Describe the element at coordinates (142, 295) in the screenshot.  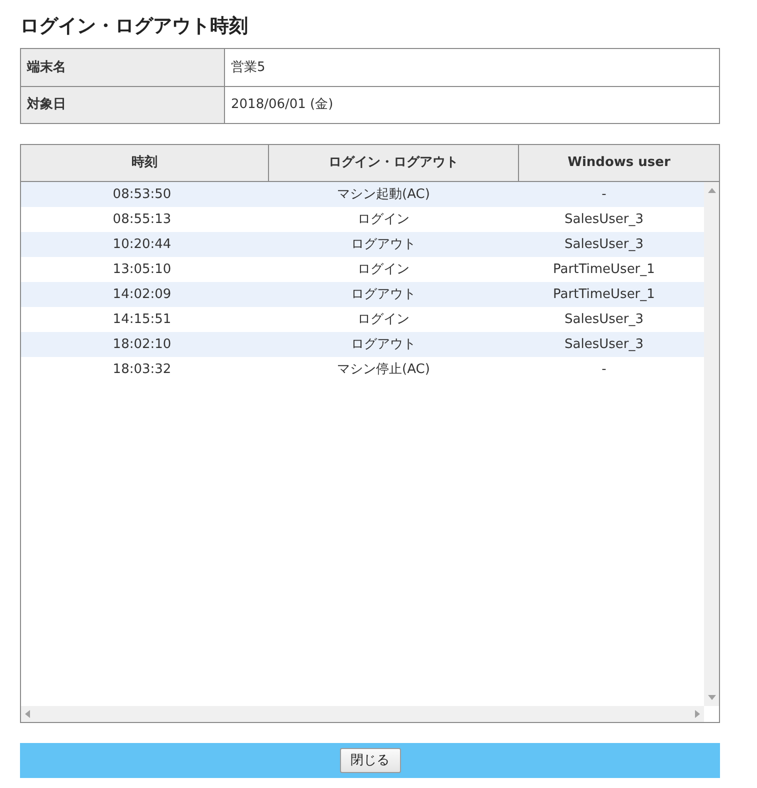
I see `table-cell-text: 14:02:09` at that location.